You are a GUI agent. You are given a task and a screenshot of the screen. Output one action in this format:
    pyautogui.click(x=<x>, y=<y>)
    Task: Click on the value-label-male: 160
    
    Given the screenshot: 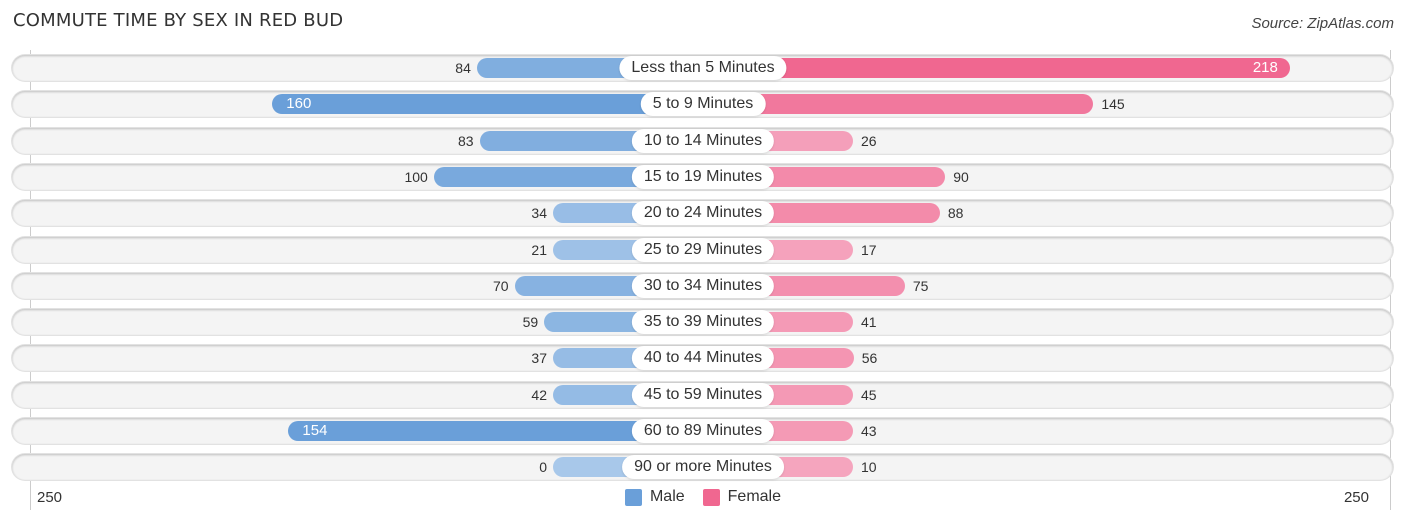 What is the action you would take?
    pyautogui.click(x=299, y=104)
    